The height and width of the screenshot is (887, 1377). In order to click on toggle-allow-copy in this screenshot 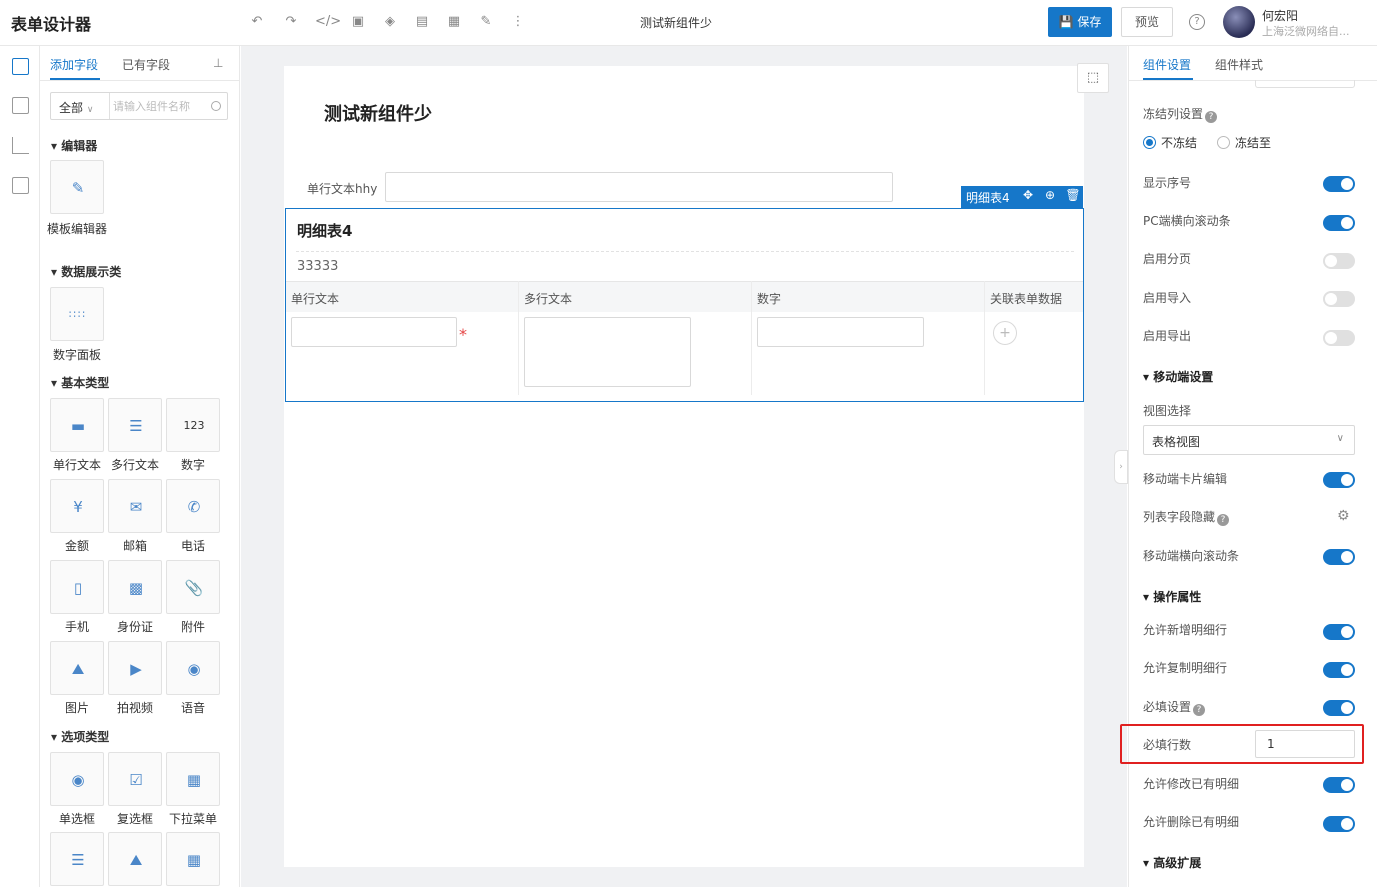, I will do `click(1339, 670)`.